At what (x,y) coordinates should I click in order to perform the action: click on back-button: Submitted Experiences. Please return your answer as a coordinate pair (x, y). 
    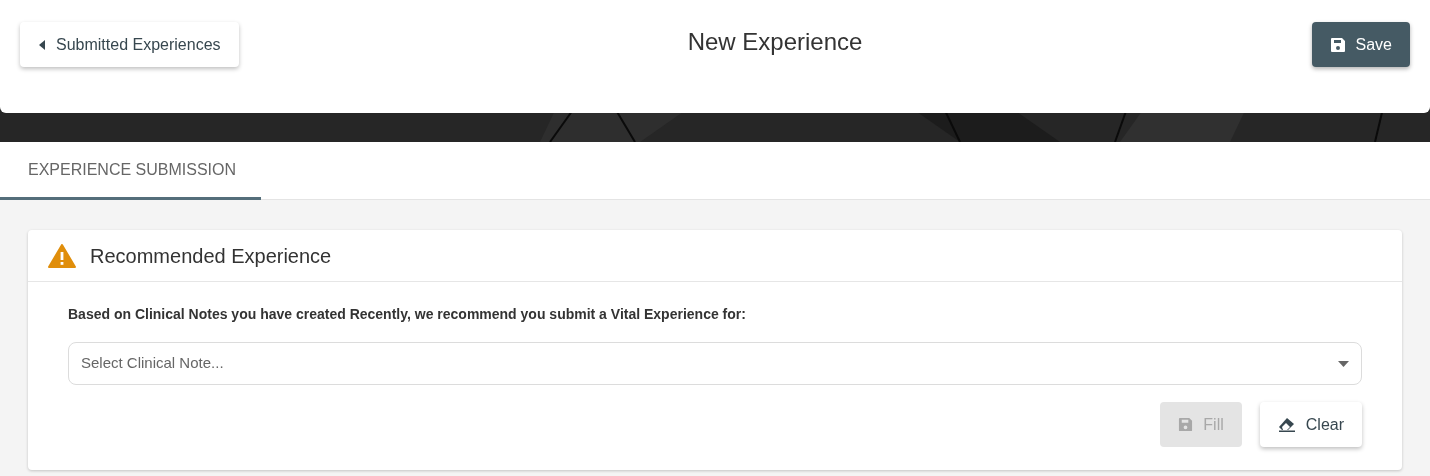
    Looking at the image, I should click on (129, 44).